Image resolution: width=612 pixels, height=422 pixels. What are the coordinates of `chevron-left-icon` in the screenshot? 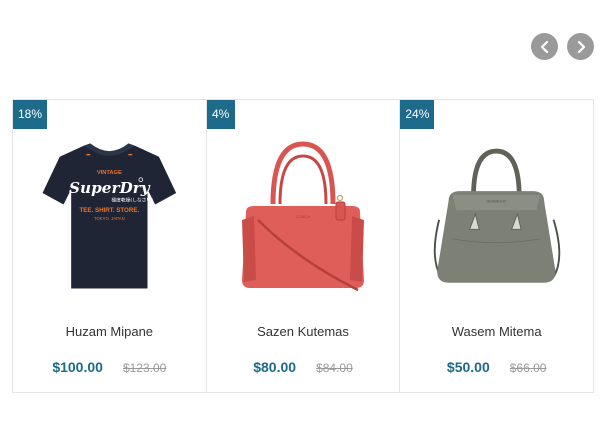 It's located at (544, 46).